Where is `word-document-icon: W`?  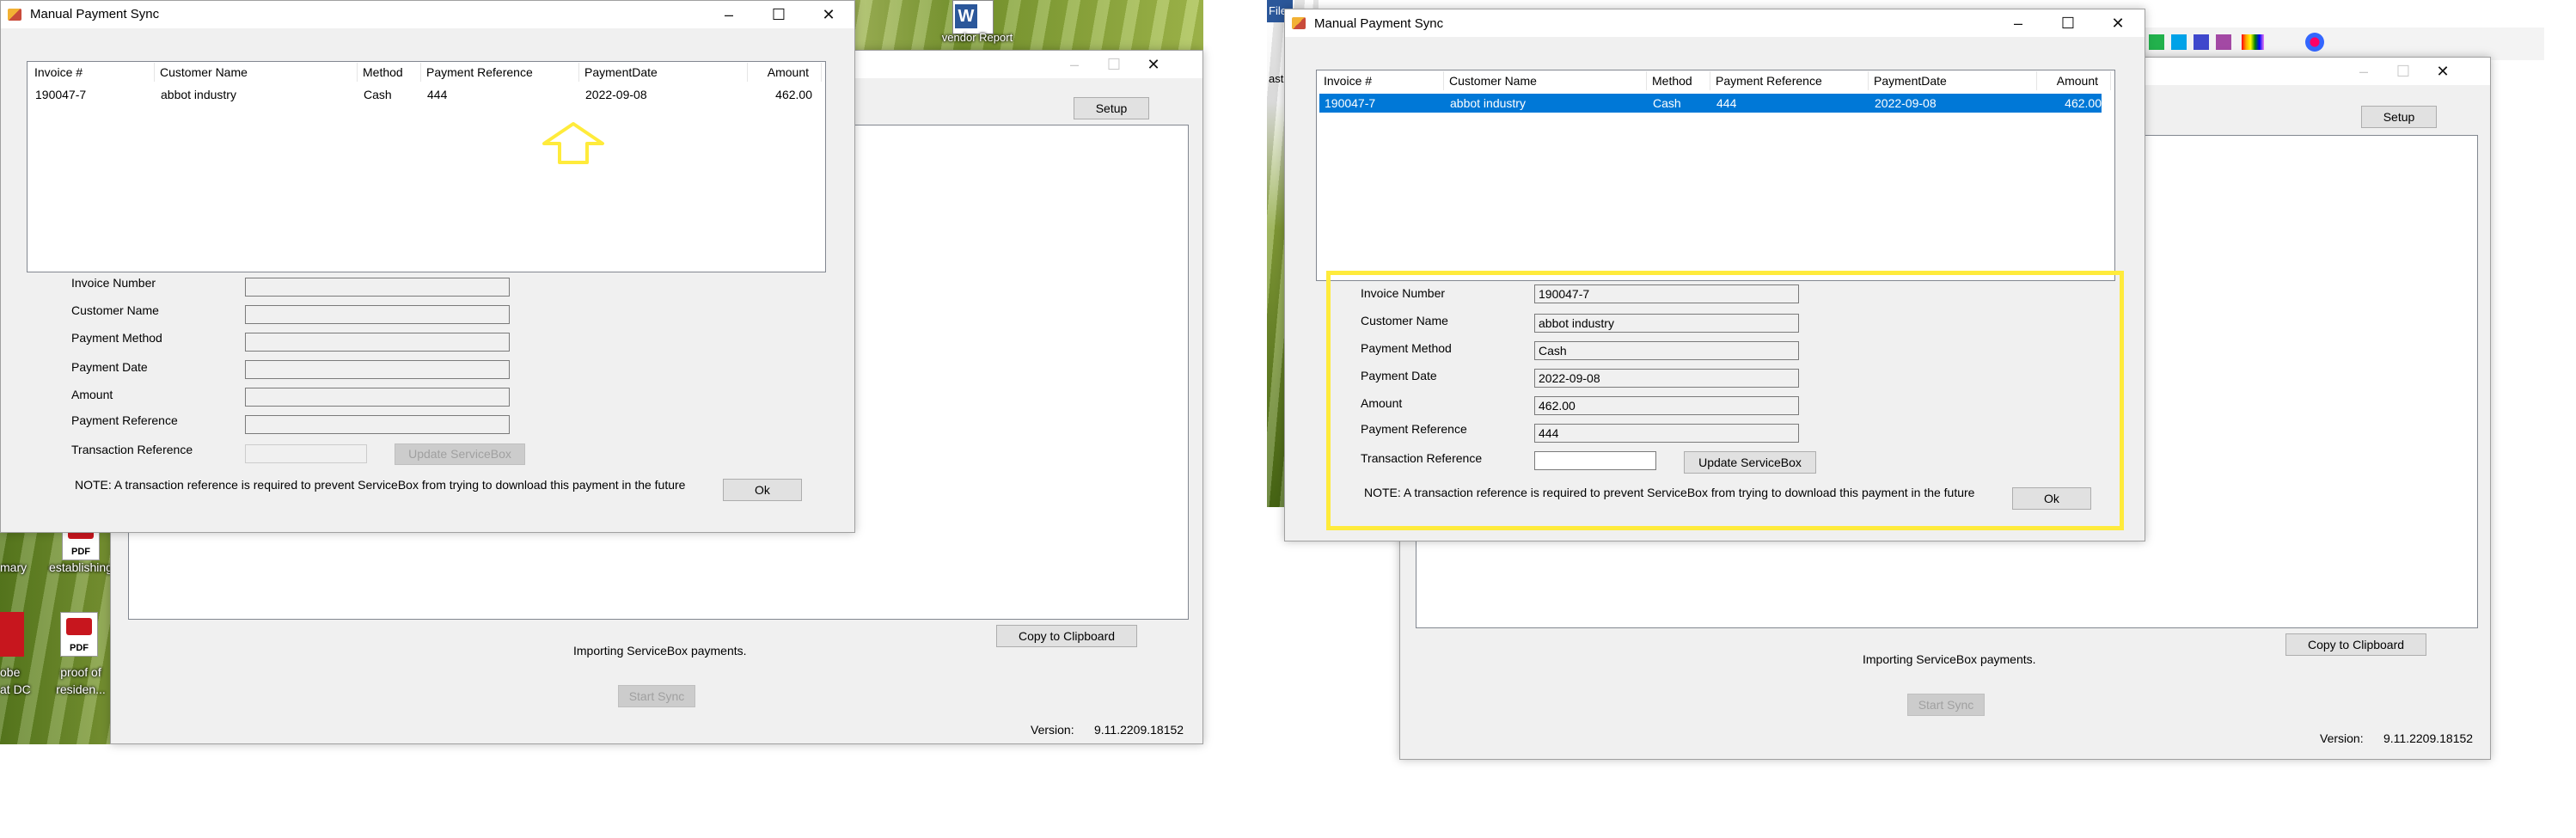
word-document-icon: W is located at coordinates (973, 17).